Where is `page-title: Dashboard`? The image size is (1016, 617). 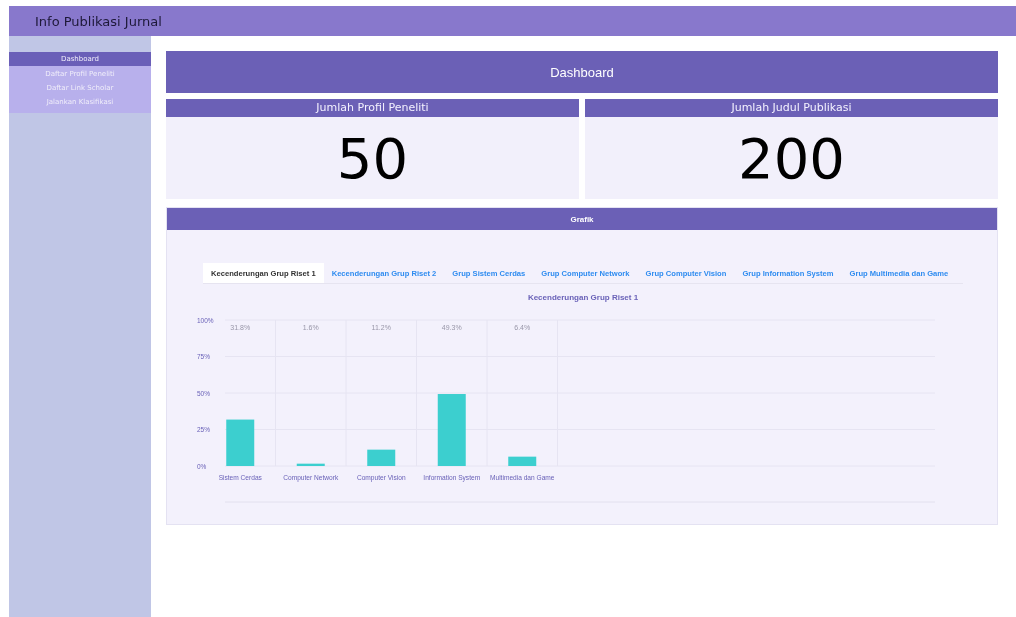
page-title: Dashboard is located at coordinates (582, 72).